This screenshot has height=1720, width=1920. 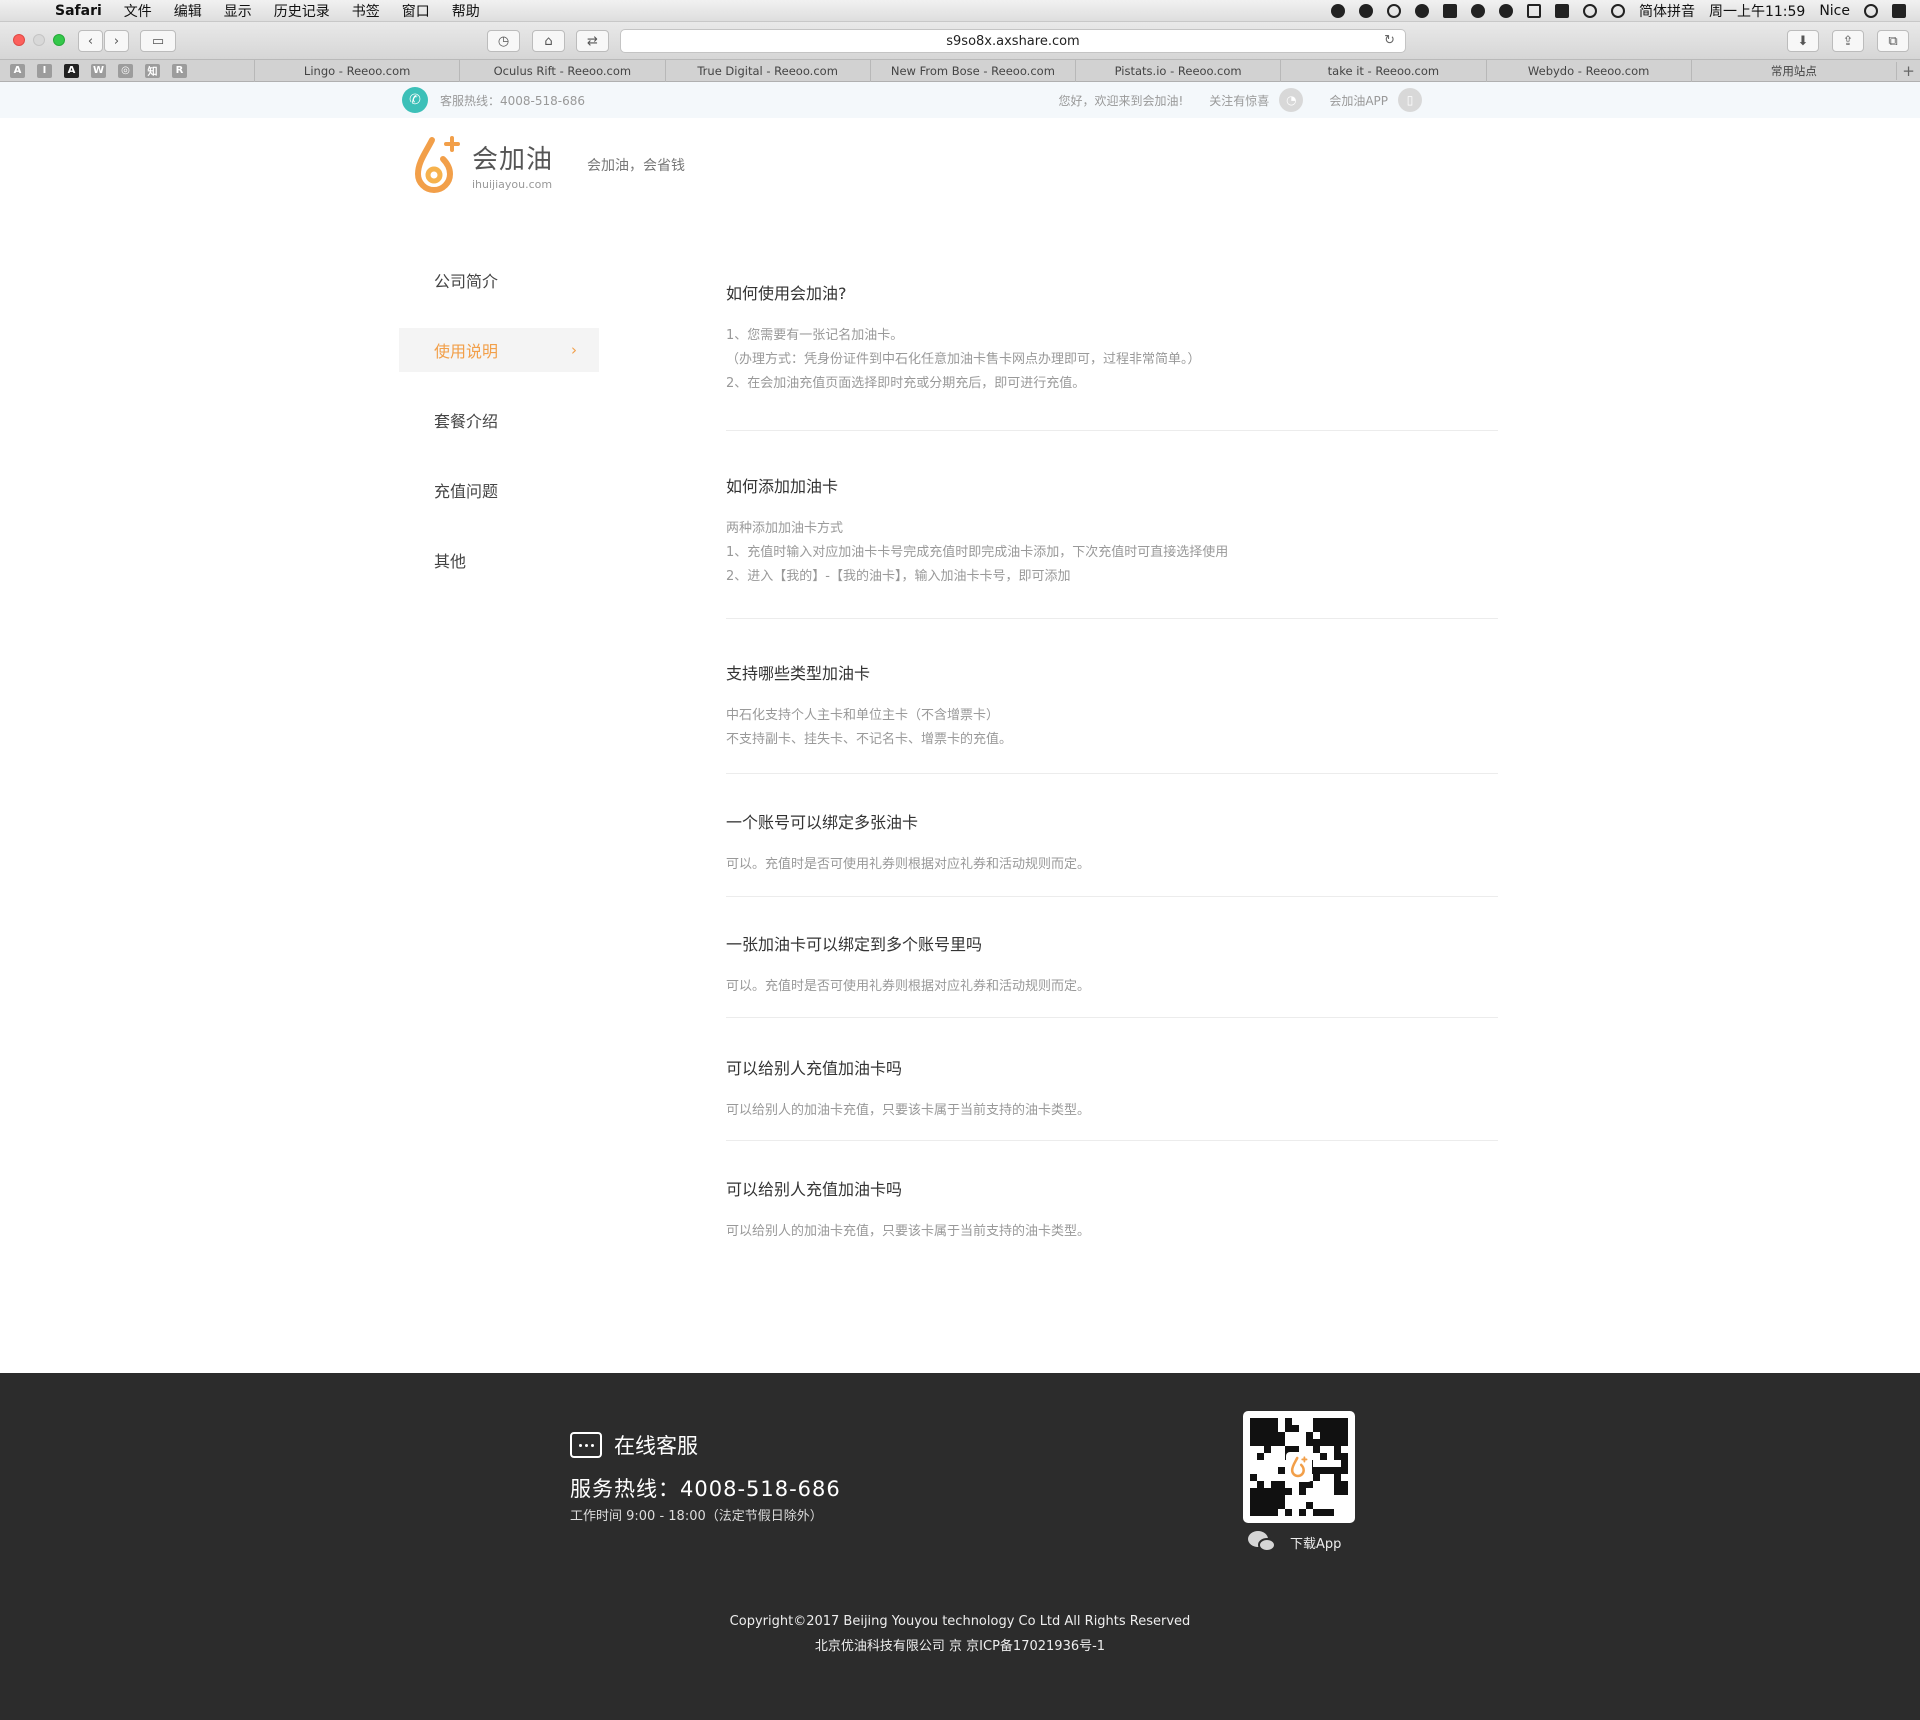 I want to click on menu-file: 文件, so click(x=138, y=11).